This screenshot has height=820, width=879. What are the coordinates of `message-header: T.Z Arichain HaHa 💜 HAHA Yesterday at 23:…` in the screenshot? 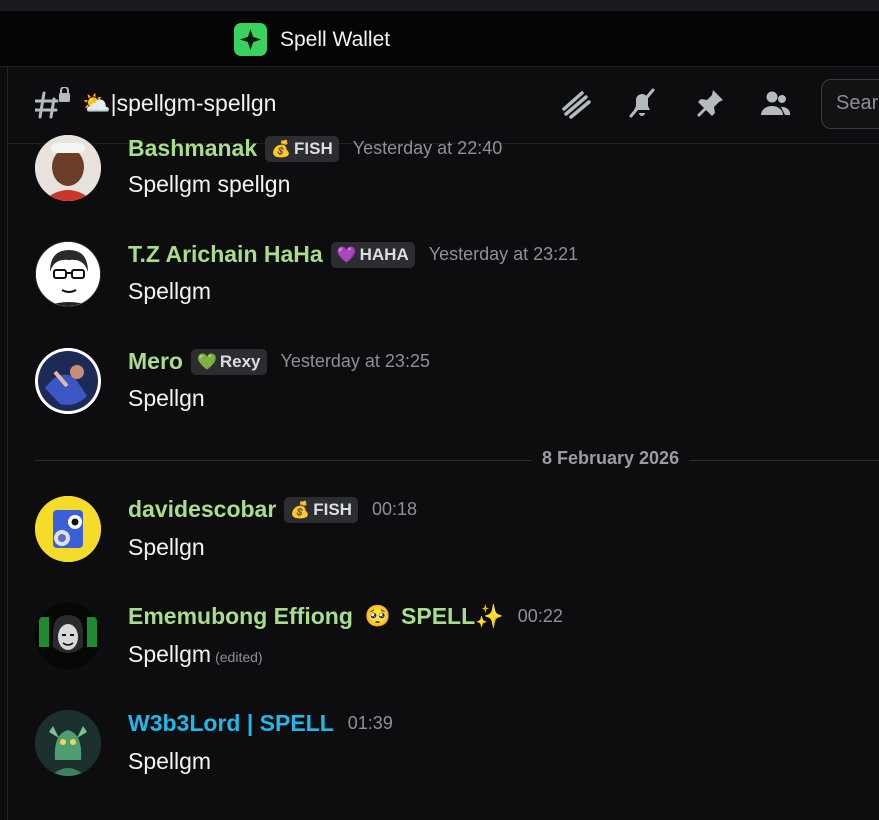 It's located at (353, 254).